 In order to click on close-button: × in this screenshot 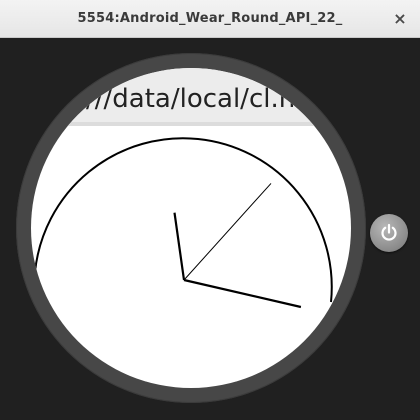, I will do `click(400, 19)`.